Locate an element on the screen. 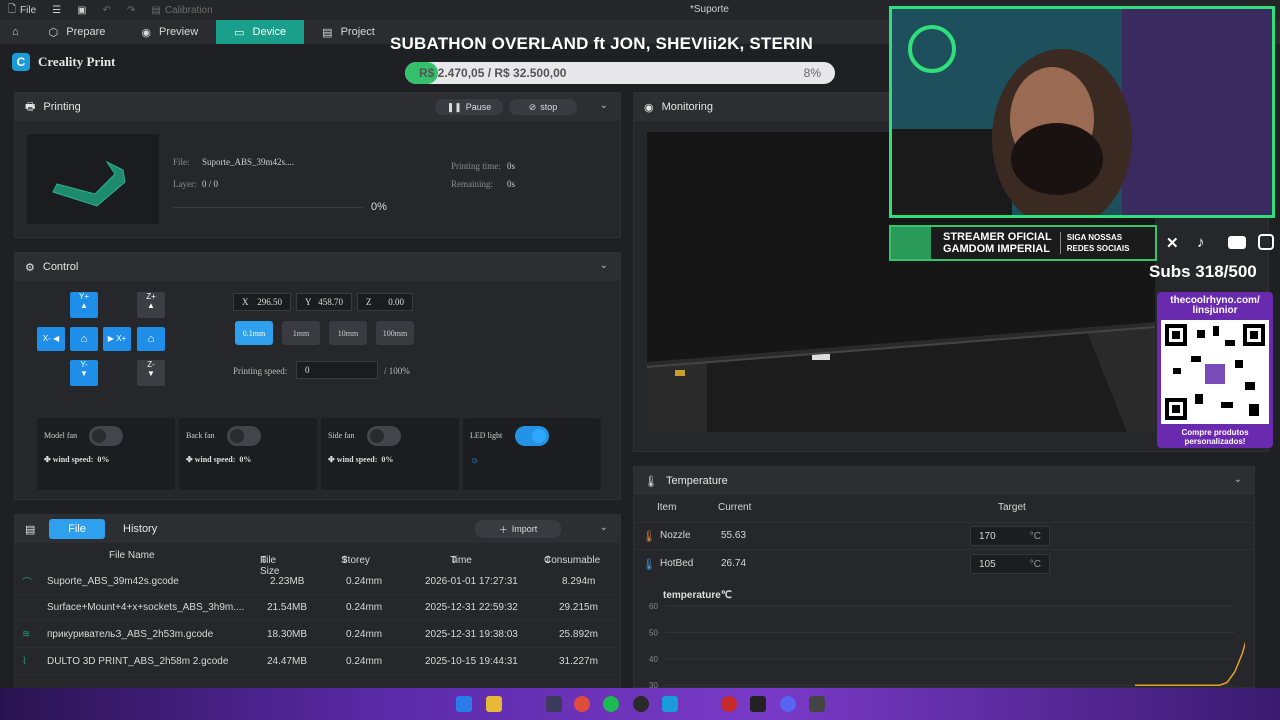 This screenshot has height=720, width=1280. model-fan-toggle is located at coordinates (106, 436).